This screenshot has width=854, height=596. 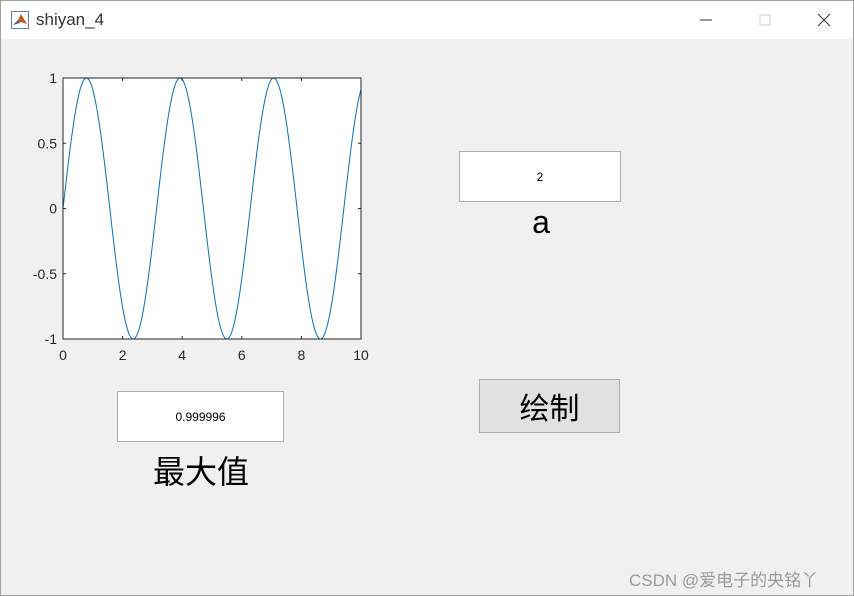 I want to click on x-tick-label: 10, so click(x=361, y=355).